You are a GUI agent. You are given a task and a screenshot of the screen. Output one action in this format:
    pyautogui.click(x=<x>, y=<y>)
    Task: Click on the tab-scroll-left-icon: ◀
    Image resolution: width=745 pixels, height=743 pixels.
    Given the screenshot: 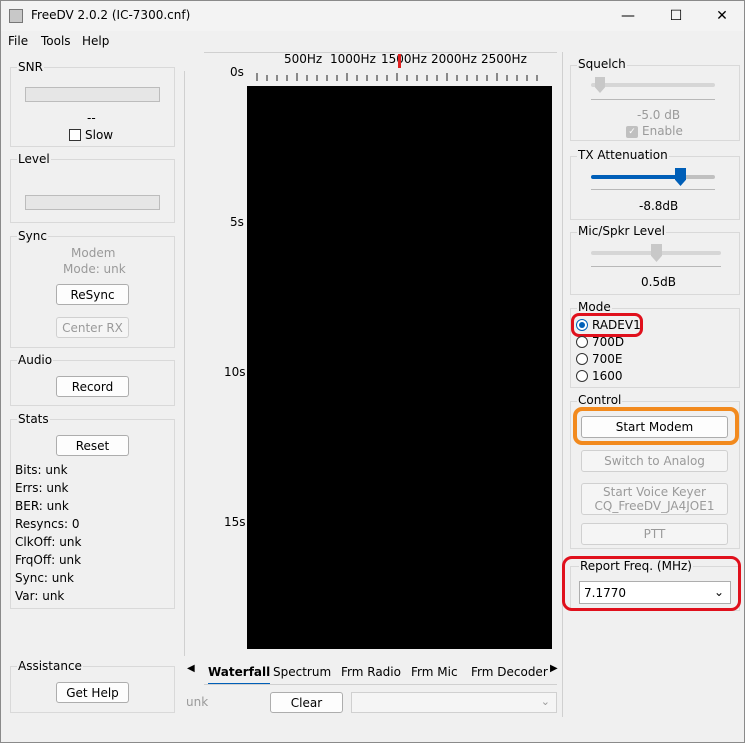 What is the action you would take?
    pyautogui.click(x=191, y=668)
    